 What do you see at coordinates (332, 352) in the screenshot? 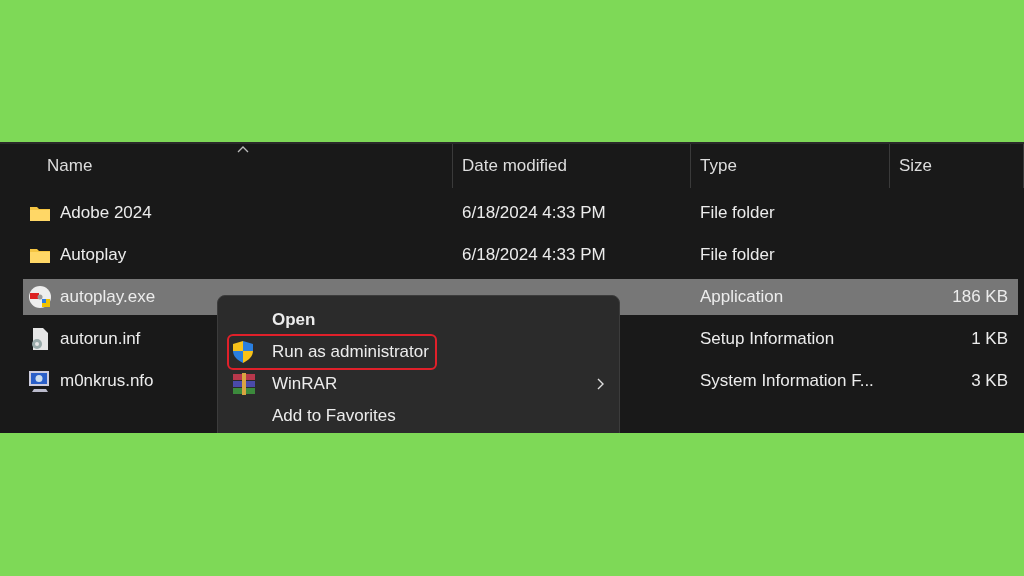
I see `menu-item: Run as administrator` at bounding box center [332, 352].